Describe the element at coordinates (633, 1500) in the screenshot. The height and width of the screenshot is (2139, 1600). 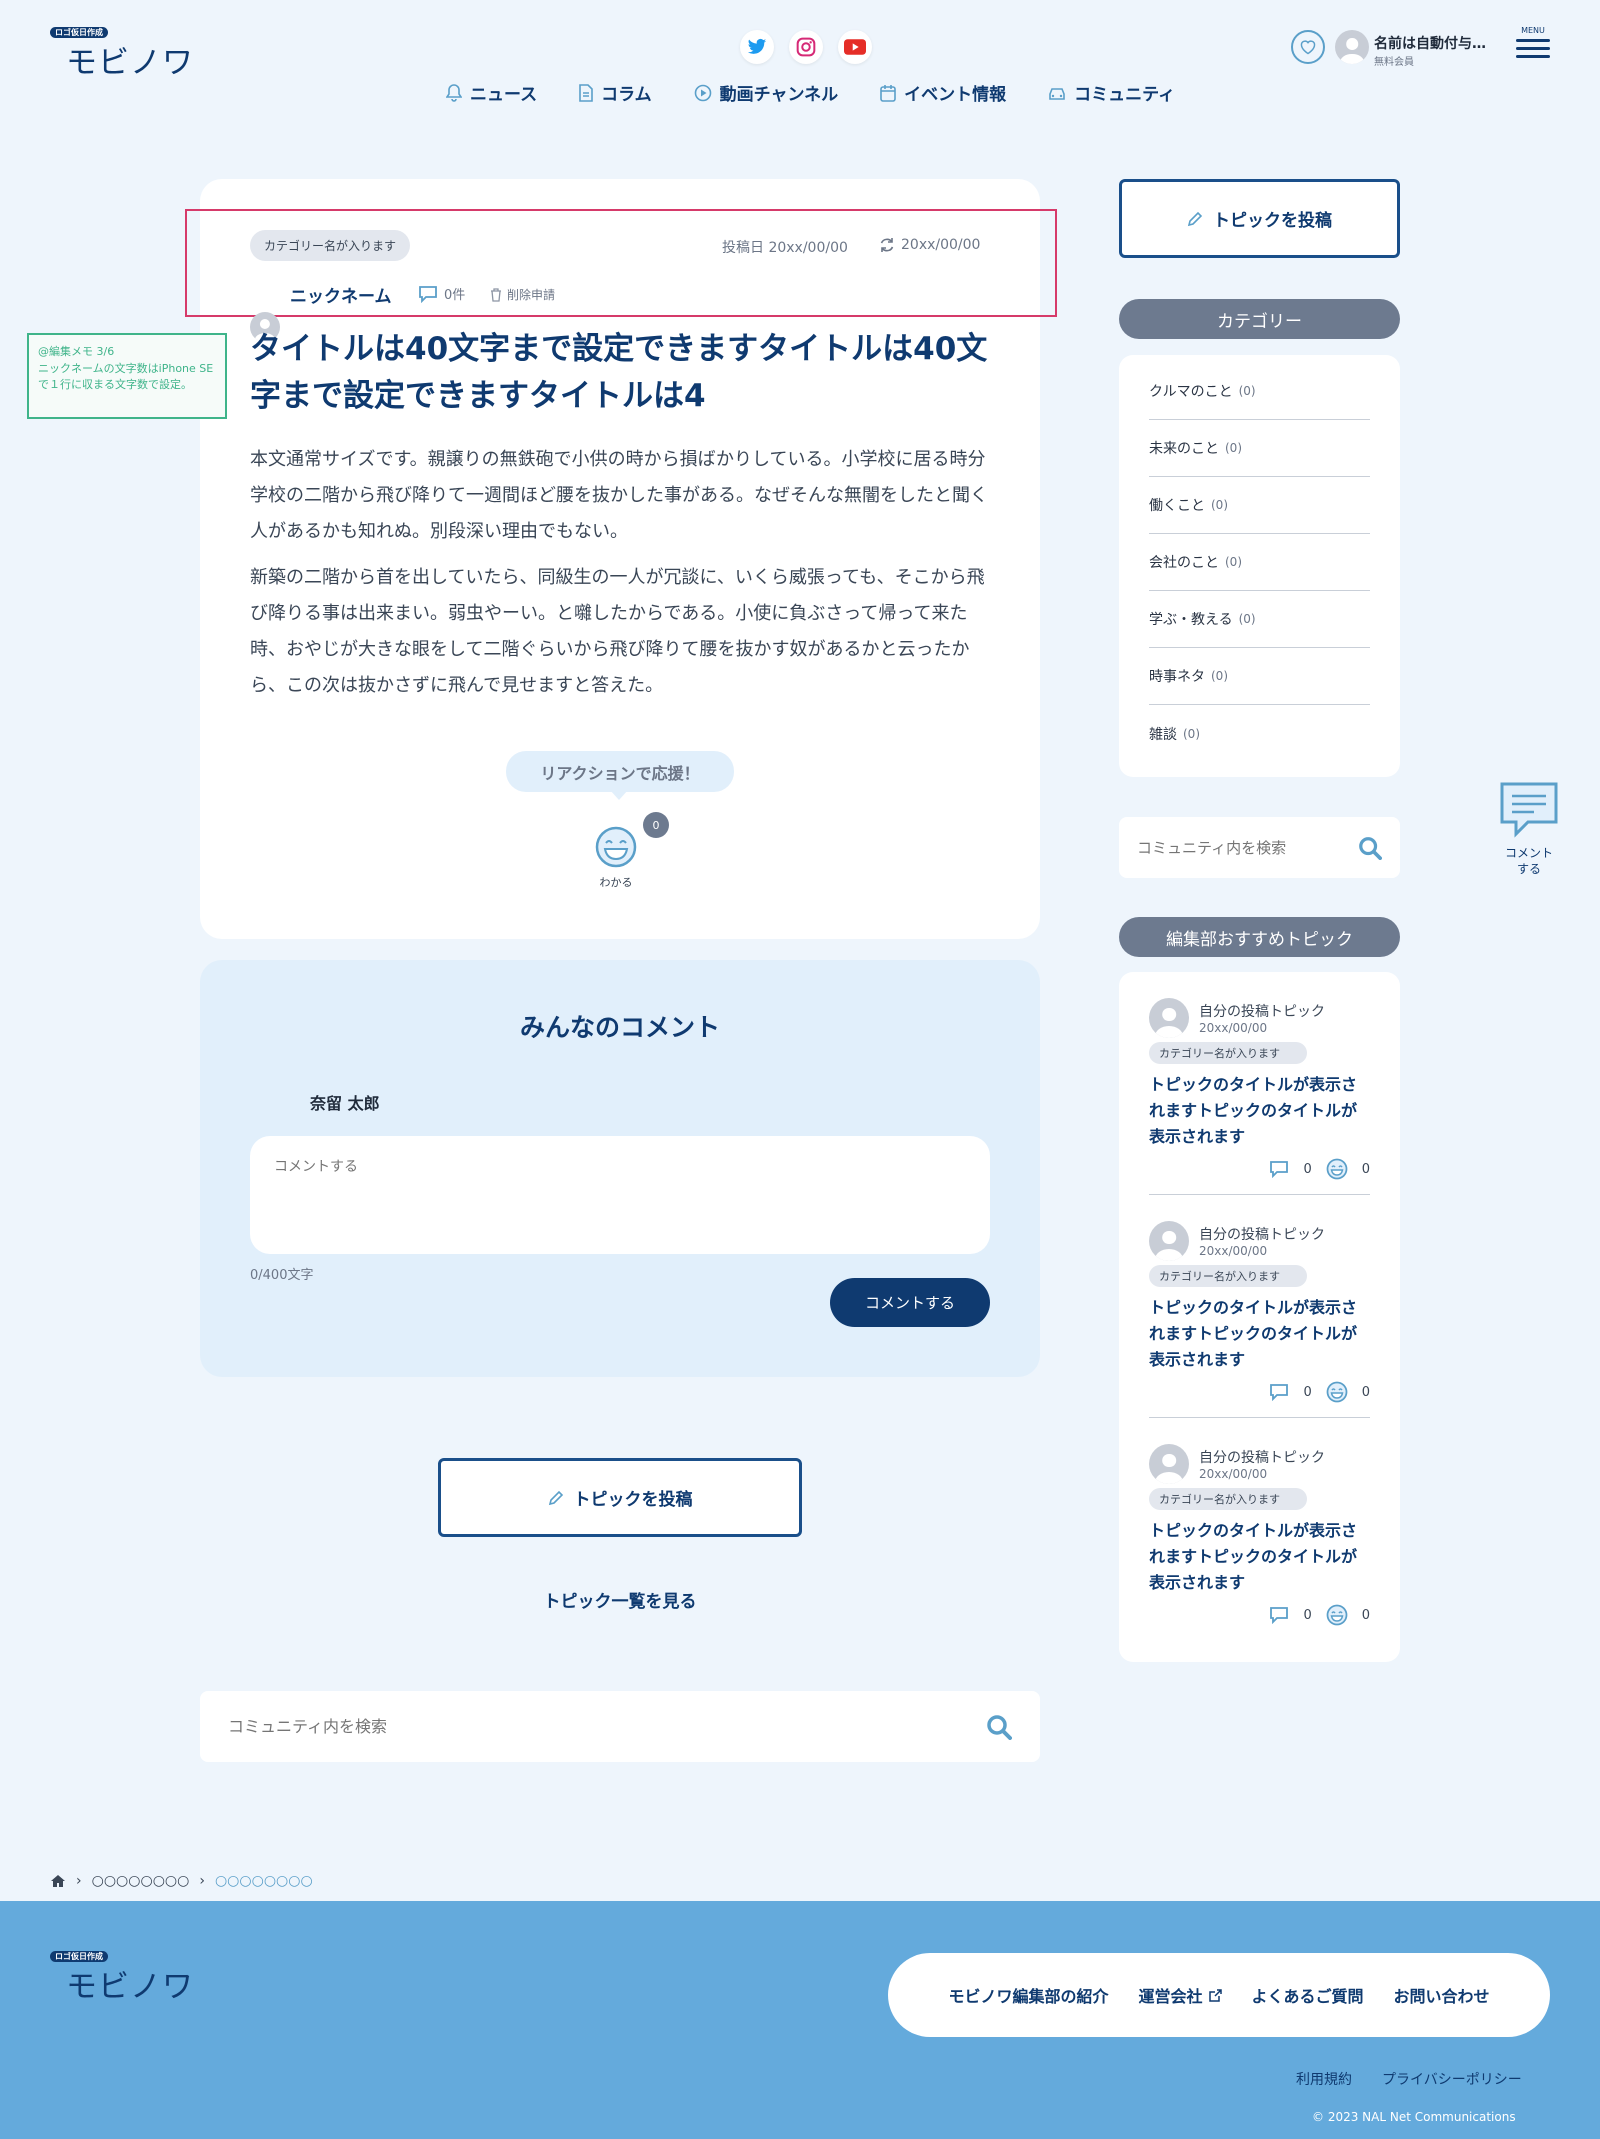
I see `post-topic-label: トピックを投稿` at that location.